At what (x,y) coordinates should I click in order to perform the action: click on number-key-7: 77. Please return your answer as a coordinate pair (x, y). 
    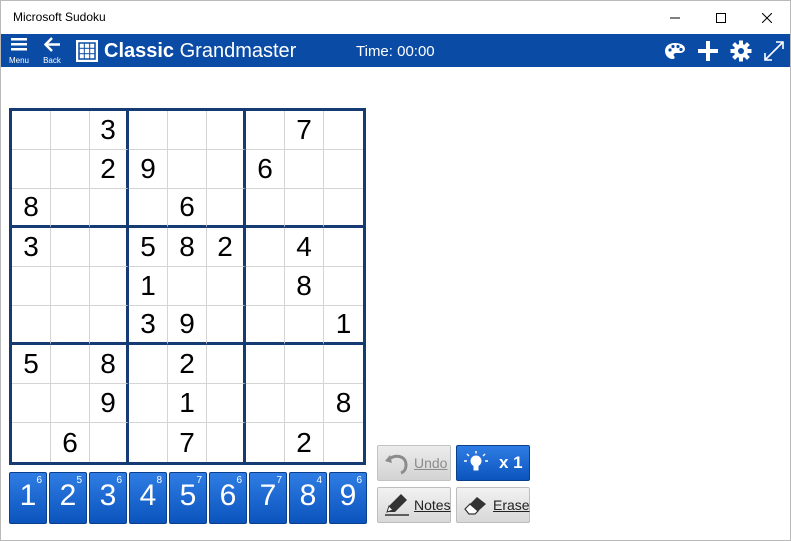
    Looking at the image, I should click on (268, 498).